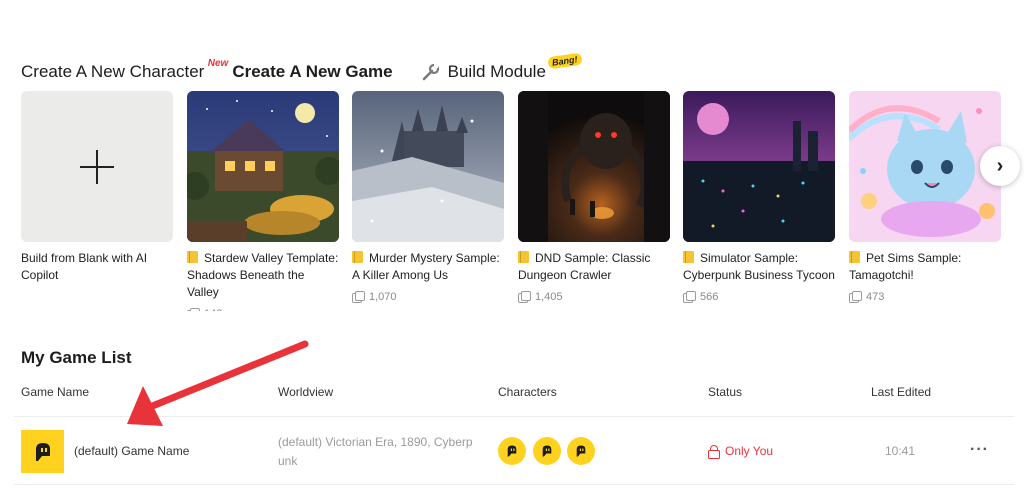 The height and width of the screenshot is (490, 1024). What do you see at coordinates (905, 266) in the screenshot?
I see `card-title-text: Pet Sims Sample: Tamagotchi!` at bounding box center [905, 266].